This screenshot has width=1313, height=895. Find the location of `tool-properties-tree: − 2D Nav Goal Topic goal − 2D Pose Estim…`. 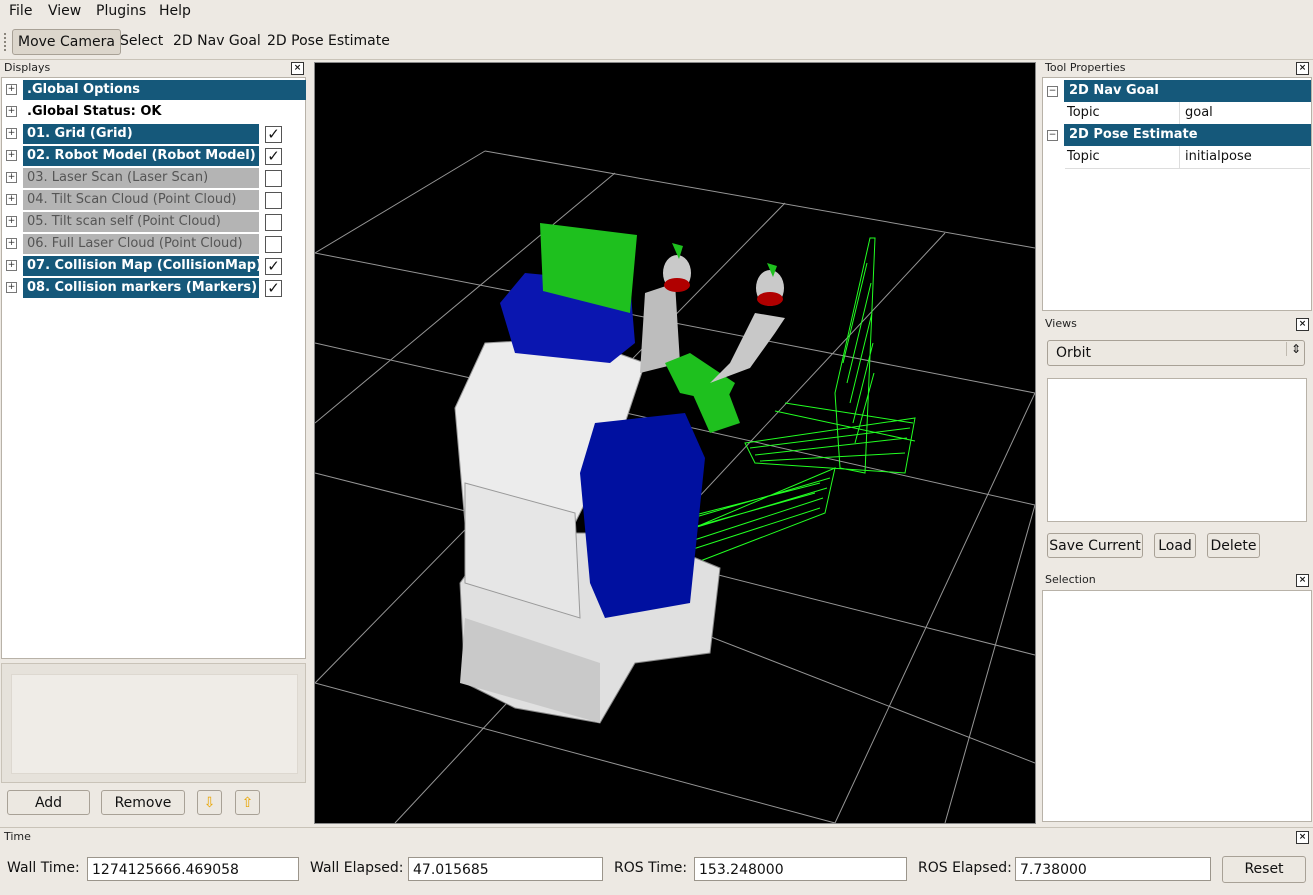

tool-properties-tree: − 2D Nav Goal Topic goal − 2D Pose Estim… is located at coordinates (1177, 194).